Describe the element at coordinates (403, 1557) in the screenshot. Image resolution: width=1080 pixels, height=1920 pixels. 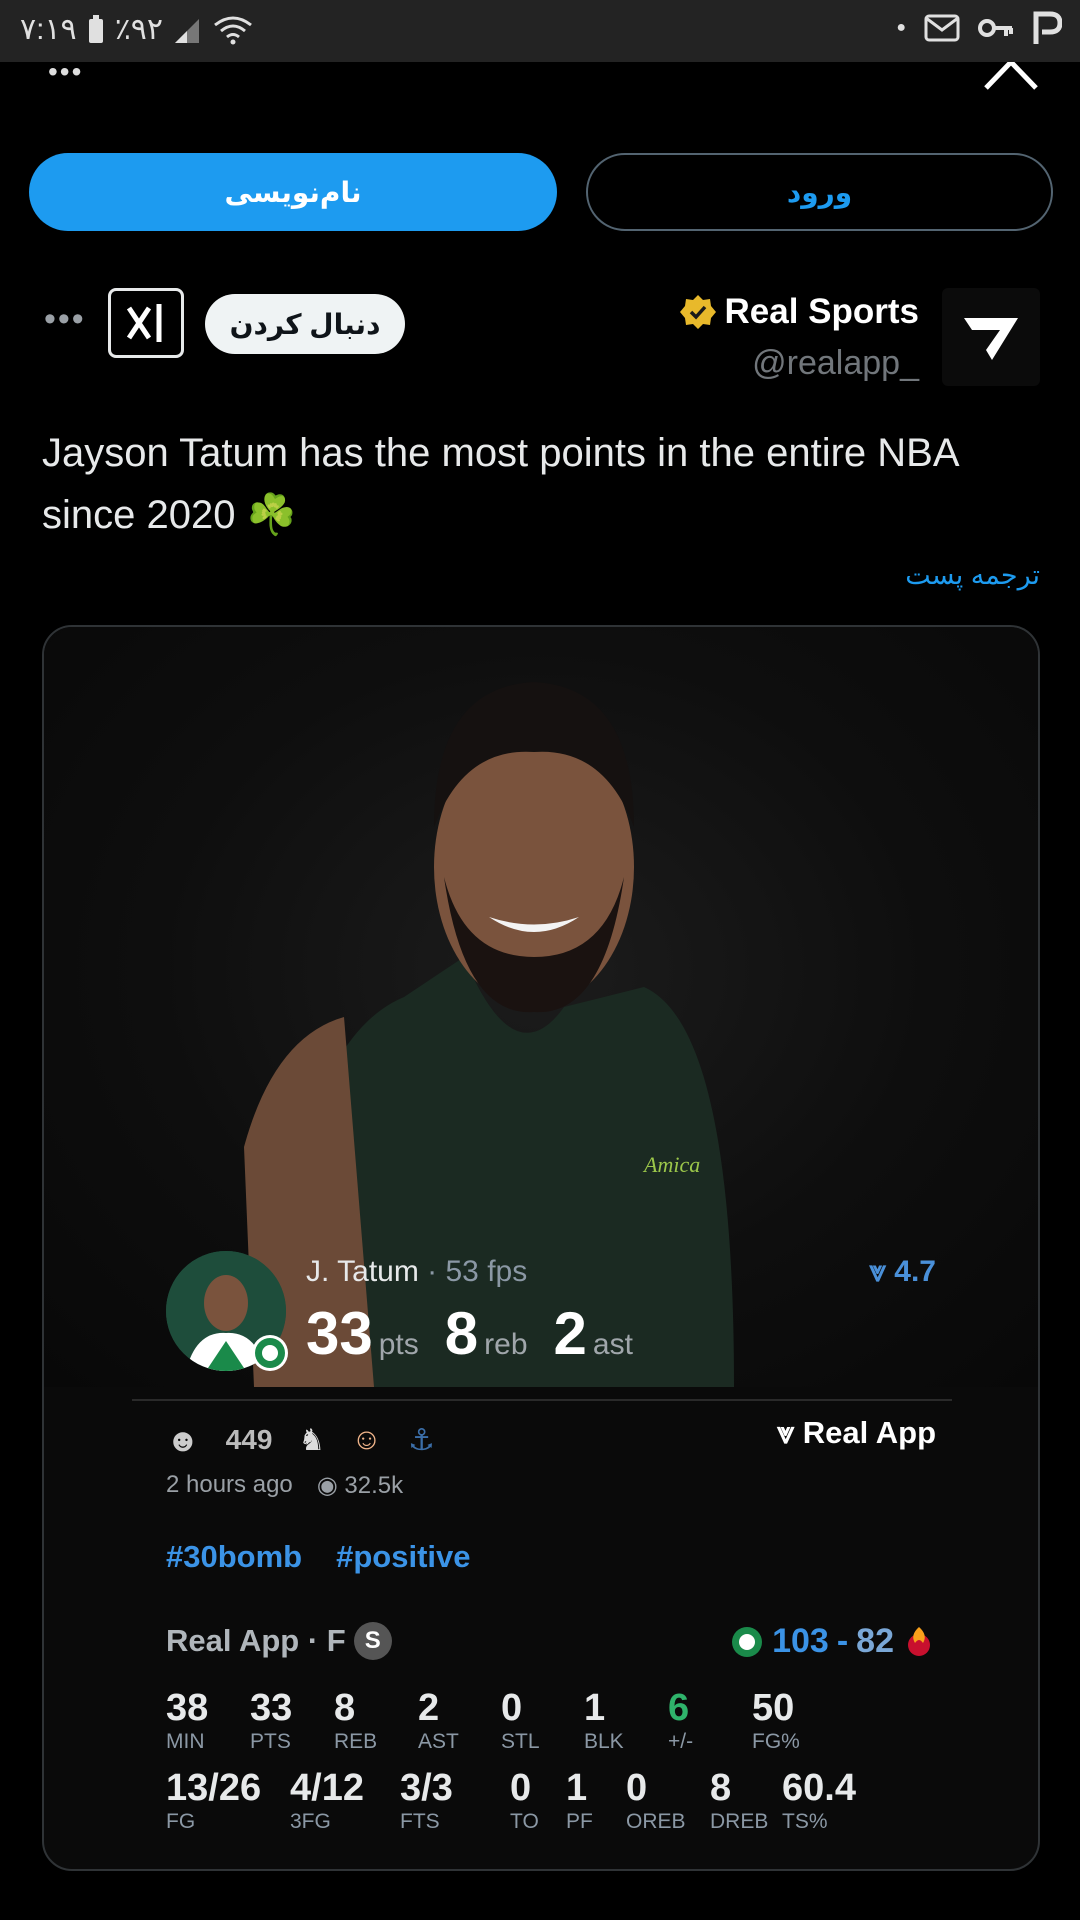
I see `hashtag: #positive` at that location.